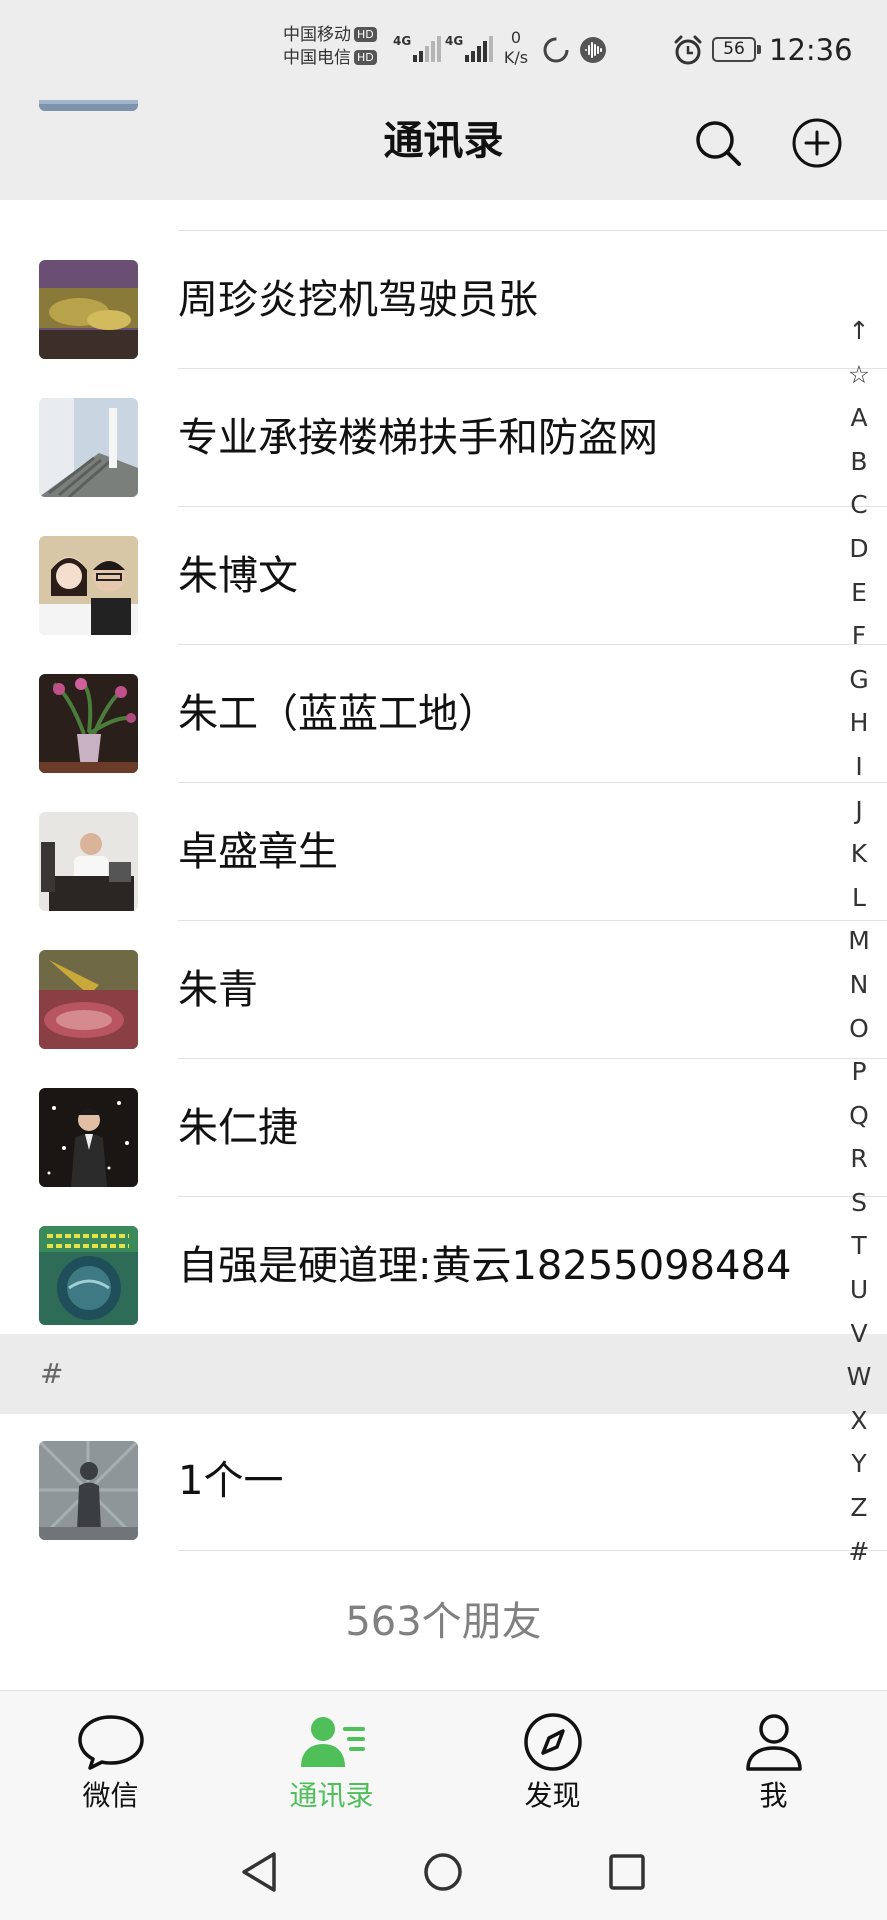 The height and width of the screenshot is (1920, 887). I want to click on contact-name: 朱仁捷, so click(238, 1128).